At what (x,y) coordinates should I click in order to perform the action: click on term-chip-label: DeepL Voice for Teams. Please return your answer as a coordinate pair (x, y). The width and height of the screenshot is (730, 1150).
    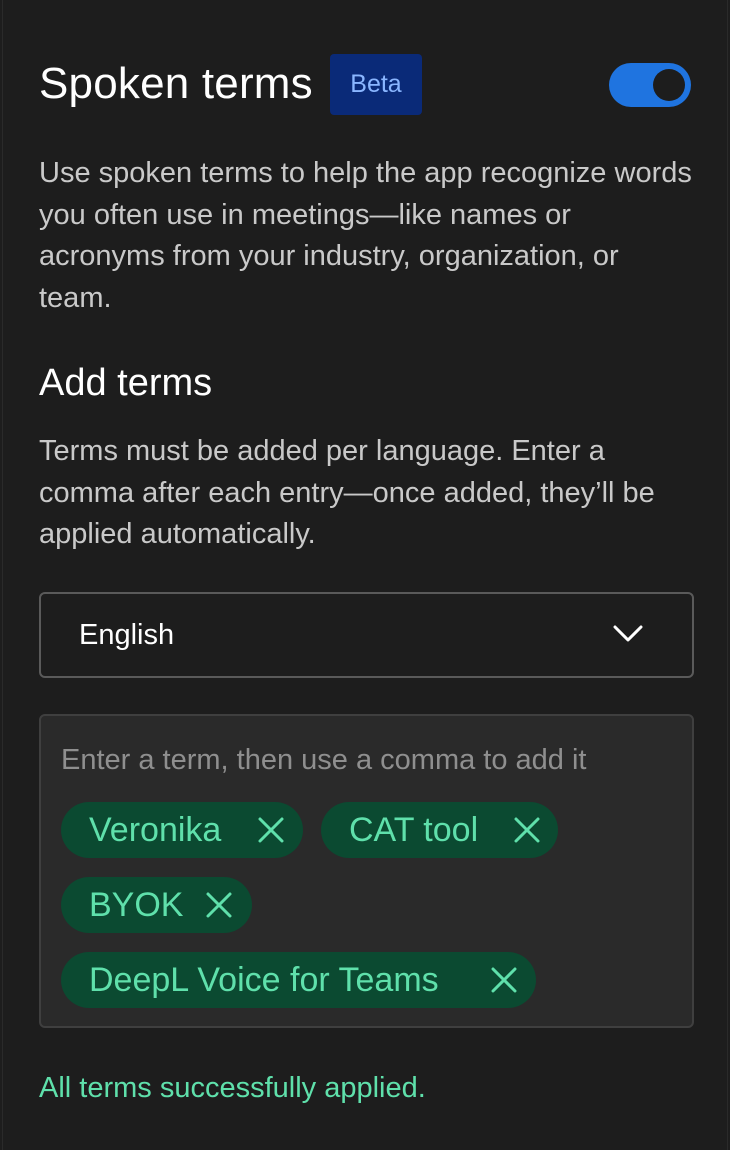
    Looking at the image, I should click on (264, 980).